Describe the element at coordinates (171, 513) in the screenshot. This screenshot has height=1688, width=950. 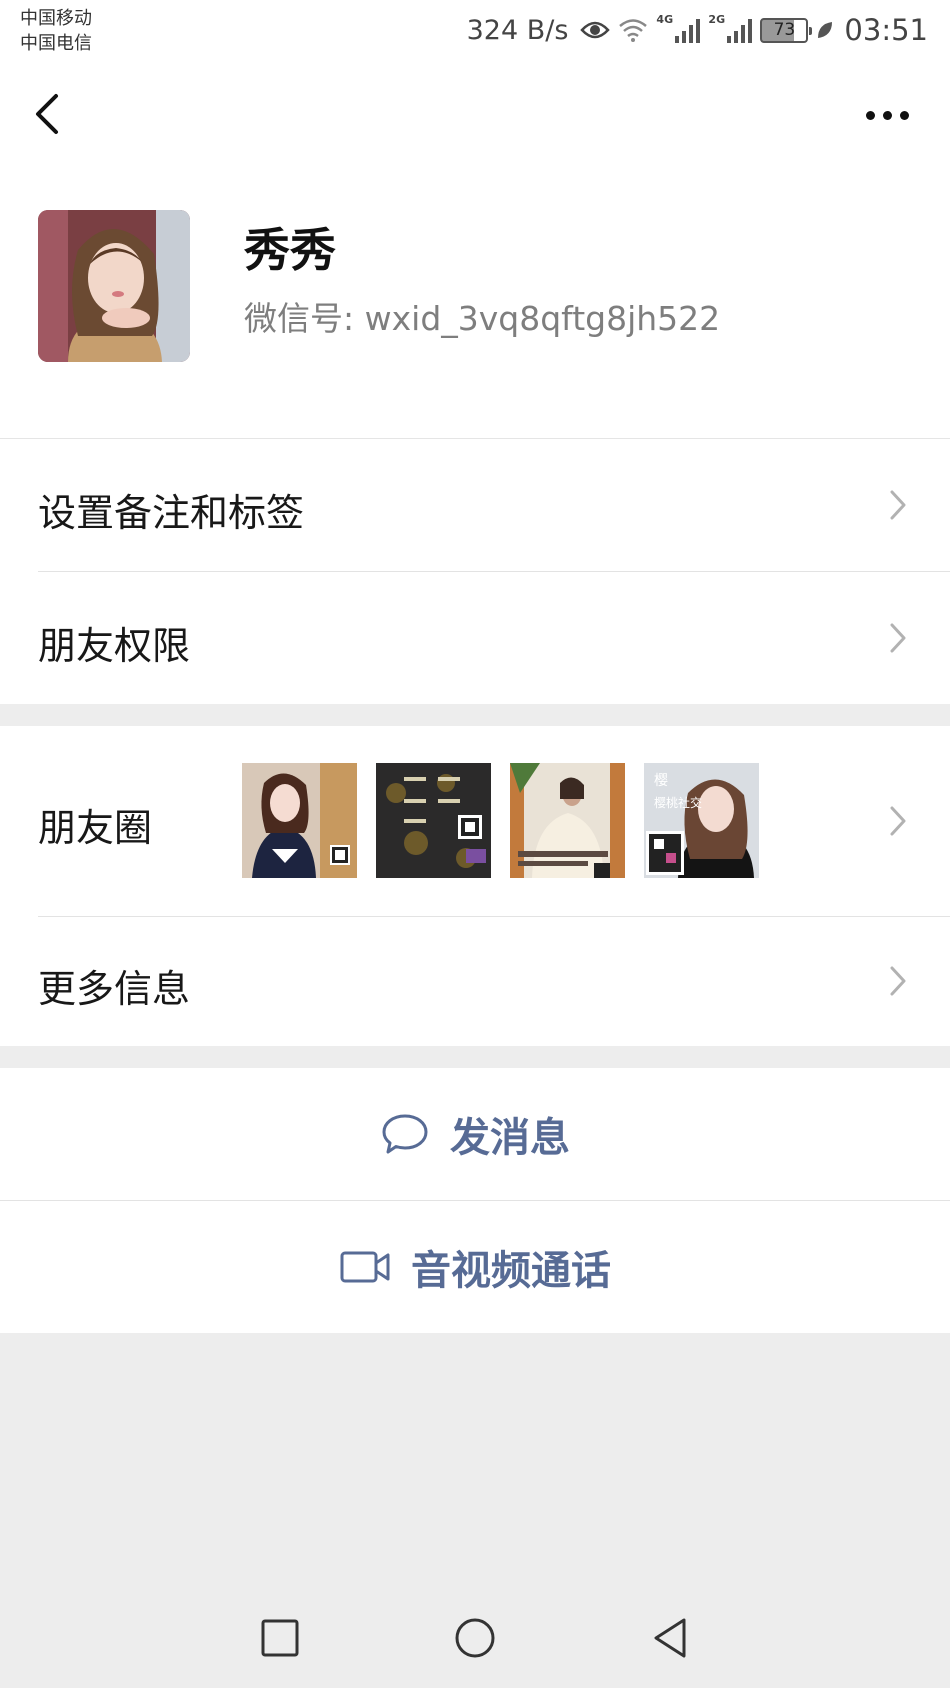
I see `set-remark-label: 设置备注和标签` at that location.